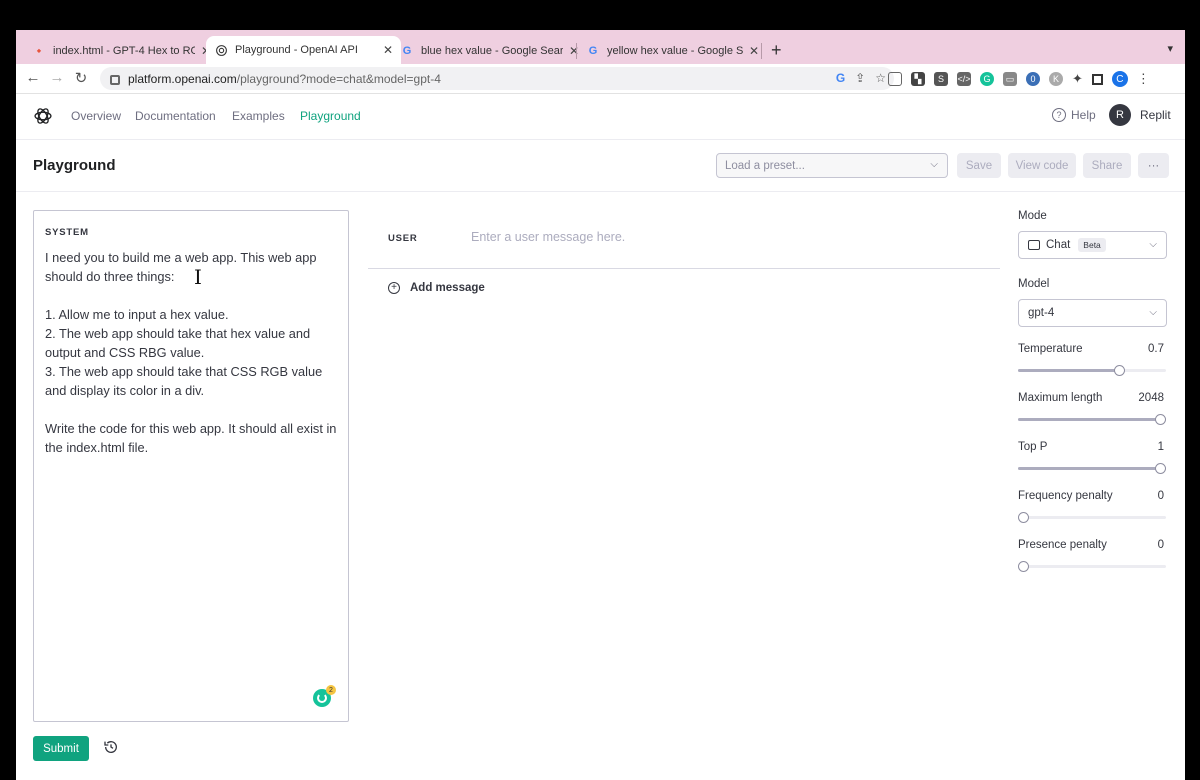 Image resolution: width=1200 pixels, height=780 pixels. I want to click on grammarly-badge-icon: 2, so click(324, 696).